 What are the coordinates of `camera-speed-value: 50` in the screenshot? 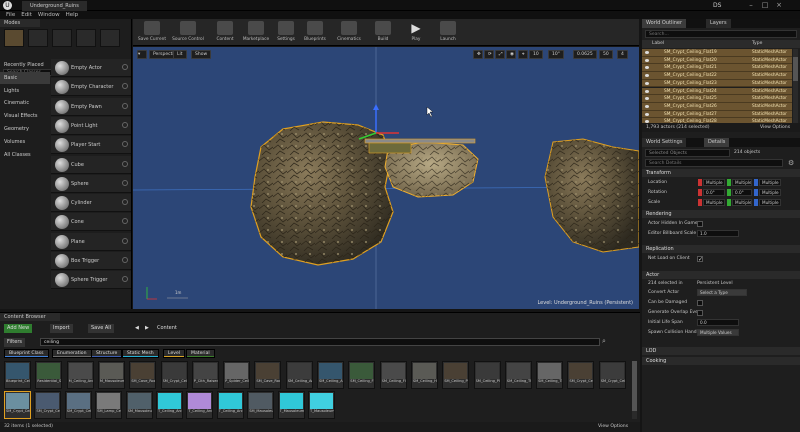 It's located at (606, 54).